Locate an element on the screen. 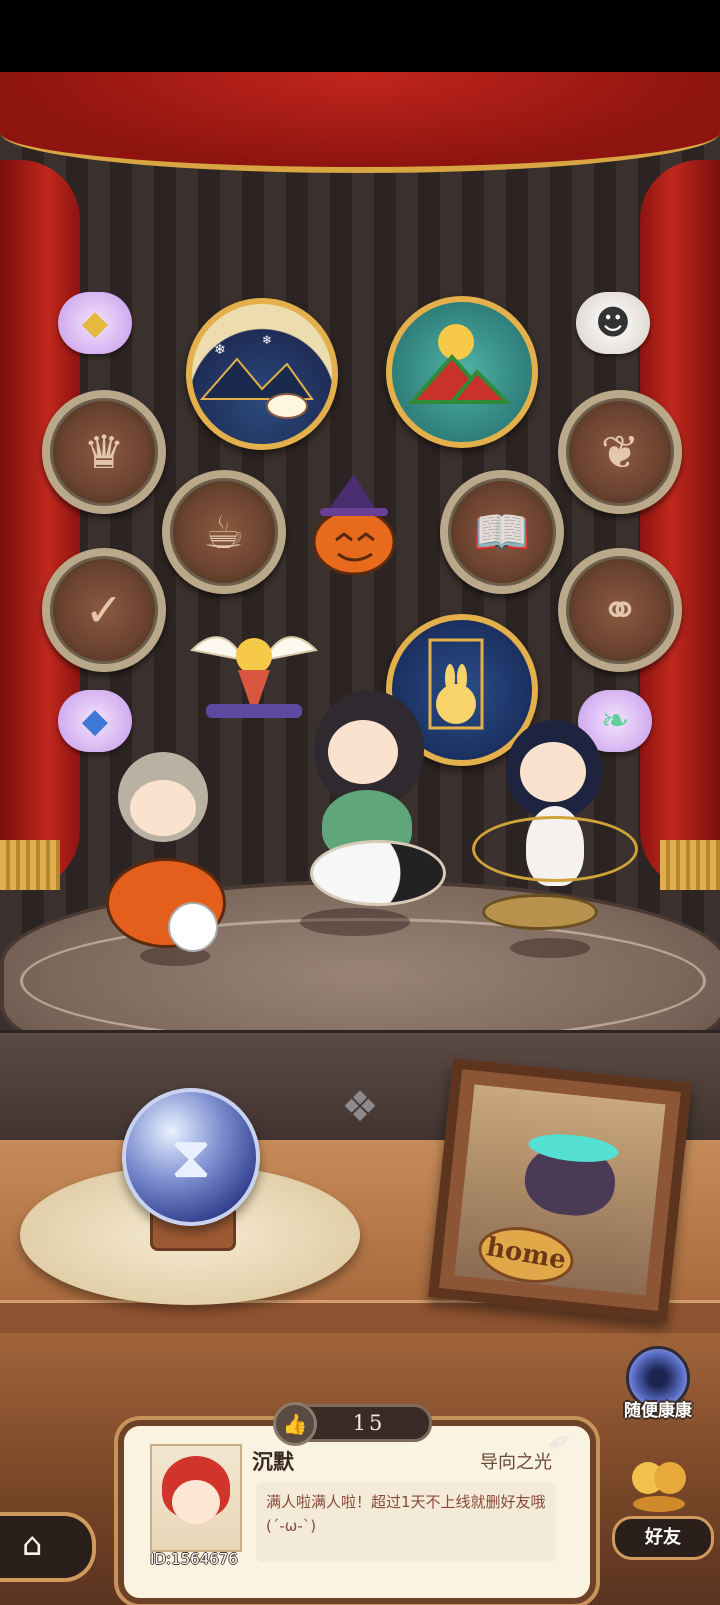 The height and width of the screenshot is (1605, 720). two-figures-icon: ⚭ is located at coordinates (620, 610).